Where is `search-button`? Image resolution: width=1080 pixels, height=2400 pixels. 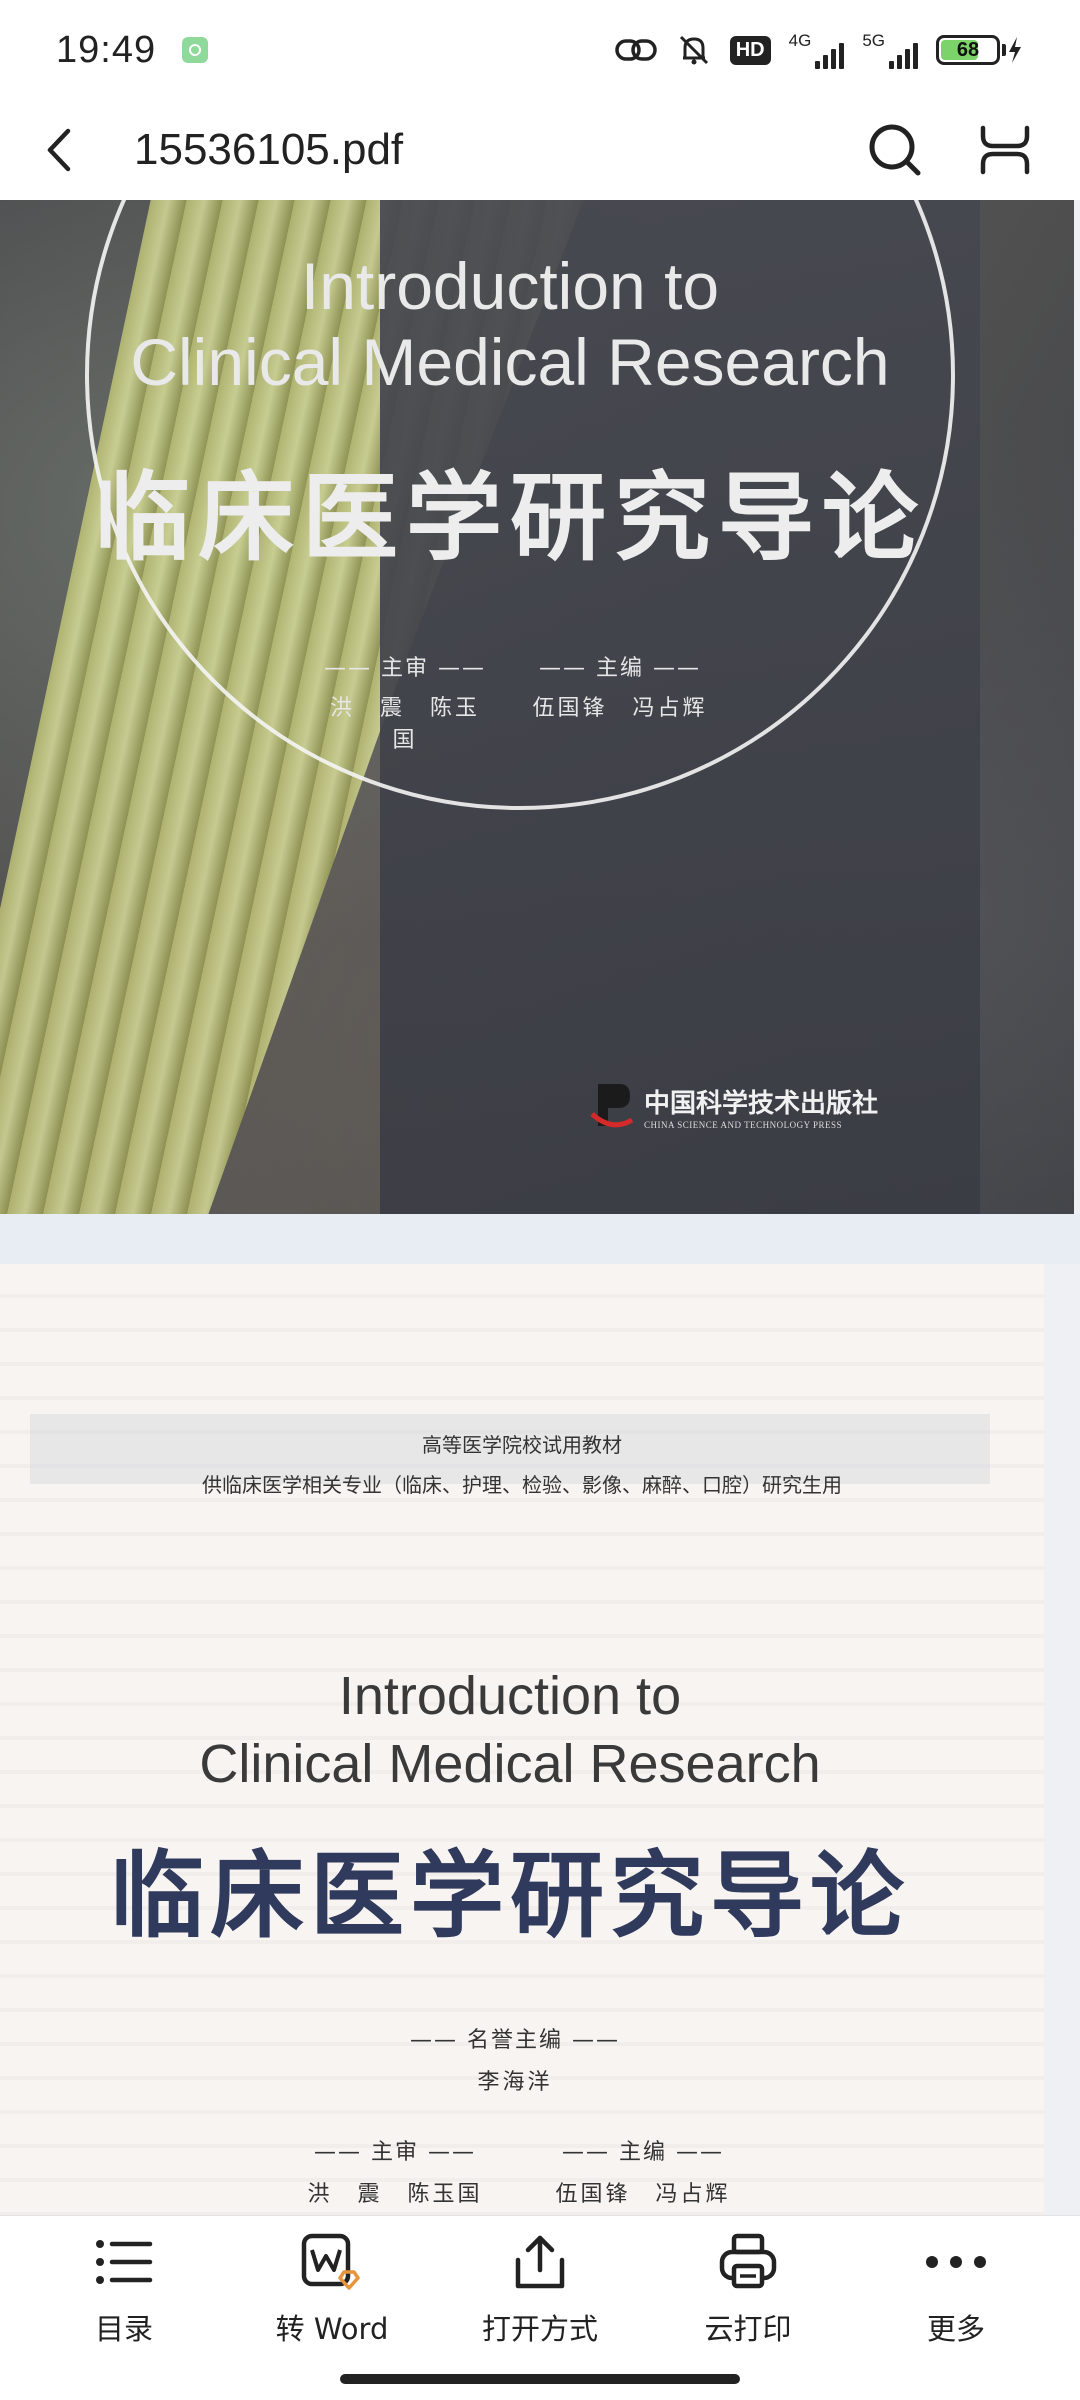 search-button is located at coordinates (895, 150).